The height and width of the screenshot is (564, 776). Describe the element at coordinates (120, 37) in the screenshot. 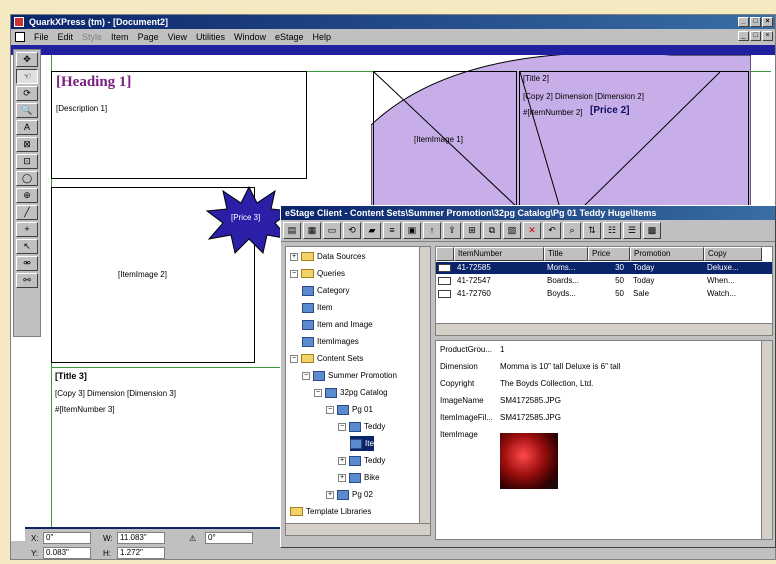

I see `menu-item: Item` at that location.